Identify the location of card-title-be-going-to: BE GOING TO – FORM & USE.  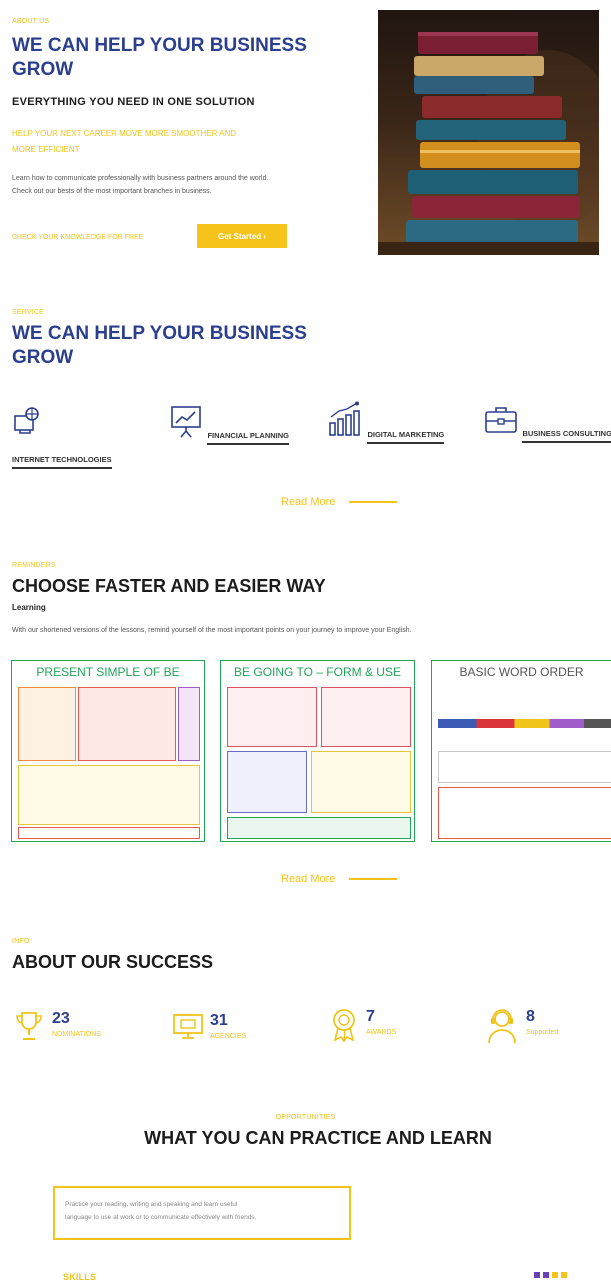
(317, 672).